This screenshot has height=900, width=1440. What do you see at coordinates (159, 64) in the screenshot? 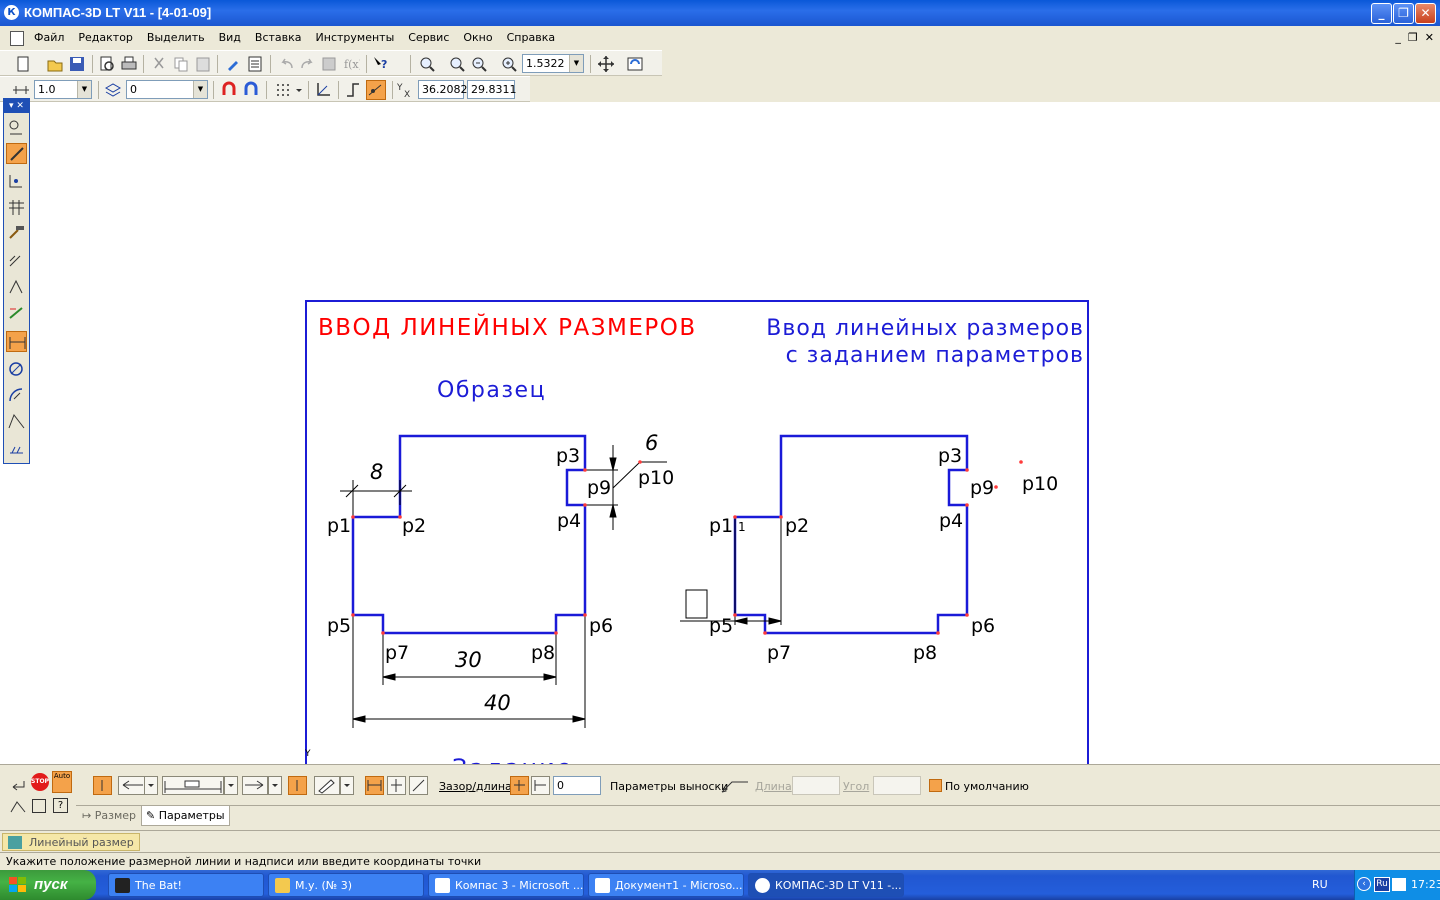
I see `cut-icon` at bounding box center [159, 64].